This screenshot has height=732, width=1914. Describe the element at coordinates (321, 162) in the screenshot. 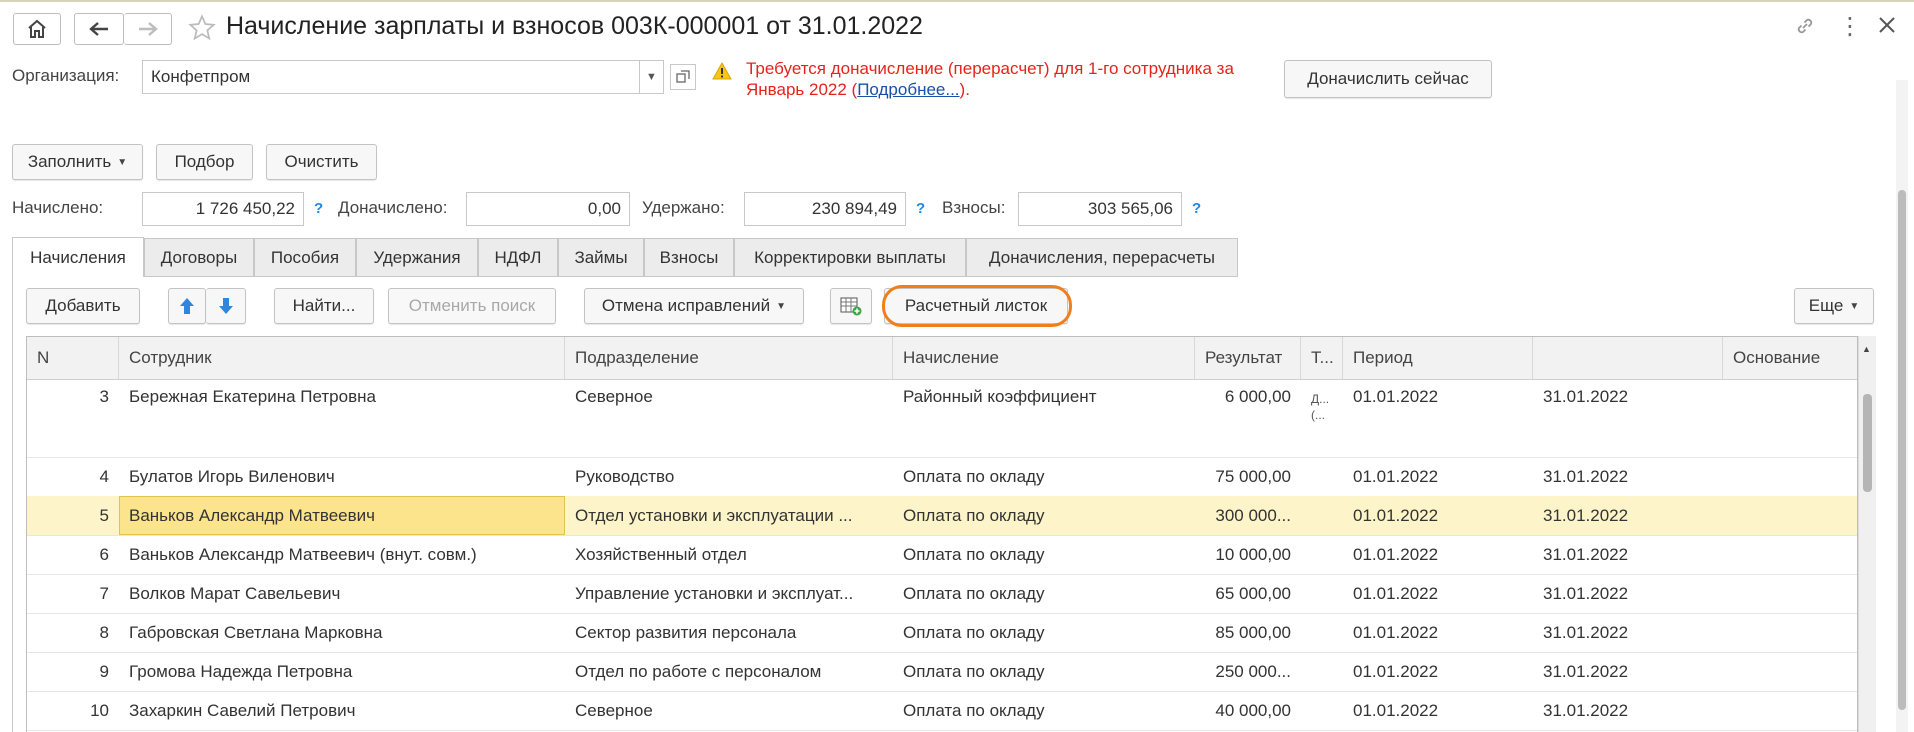

I see `clear-button: Очистить` at that location.